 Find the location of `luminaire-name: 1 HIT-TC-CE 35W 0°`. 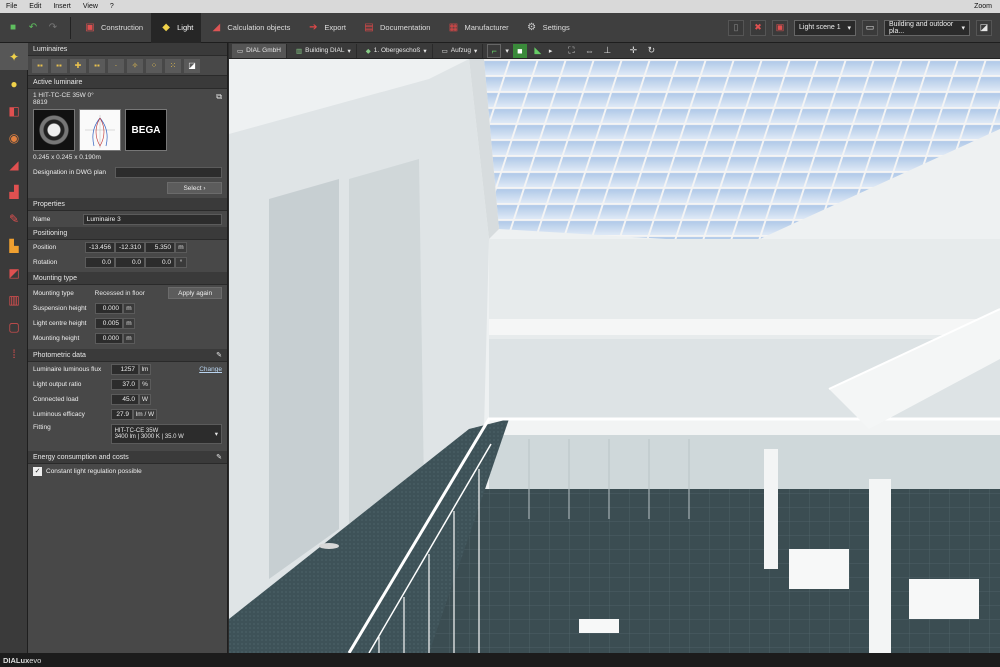

luminaire-name: 1 HIT-TC-CE 35W 0° is located at coordinates (63, 95).